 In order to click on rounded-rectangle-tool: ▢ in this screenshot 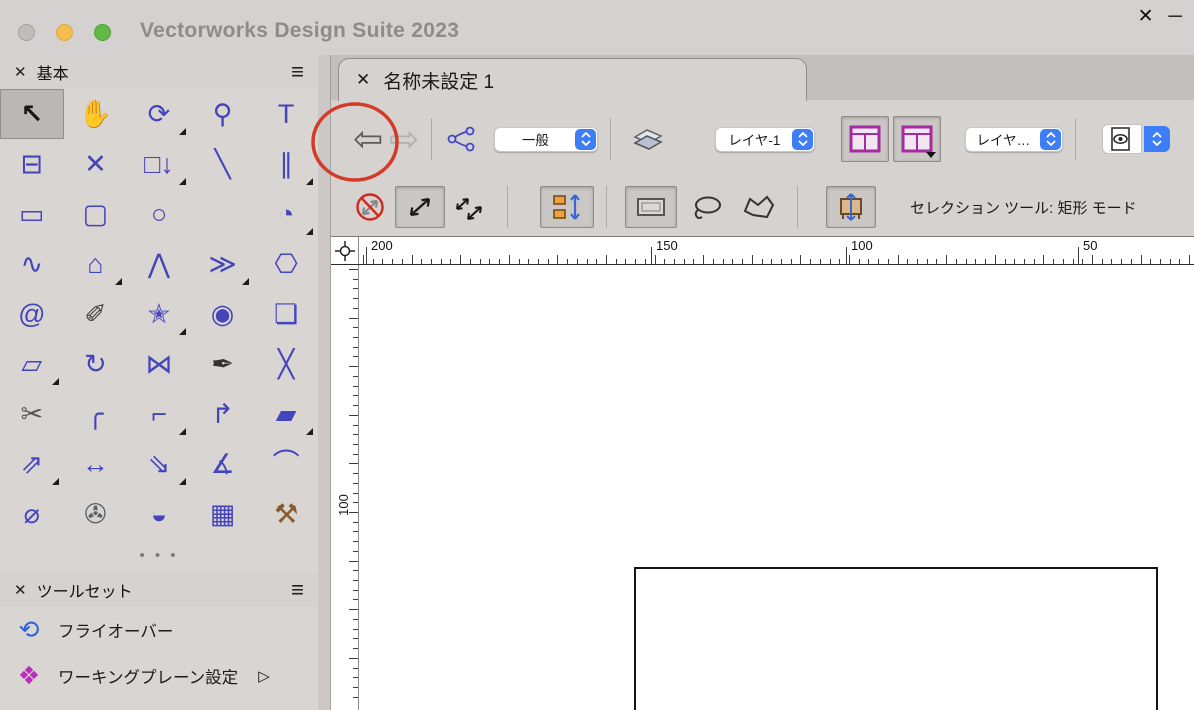, I will do `click(96, 214)`.